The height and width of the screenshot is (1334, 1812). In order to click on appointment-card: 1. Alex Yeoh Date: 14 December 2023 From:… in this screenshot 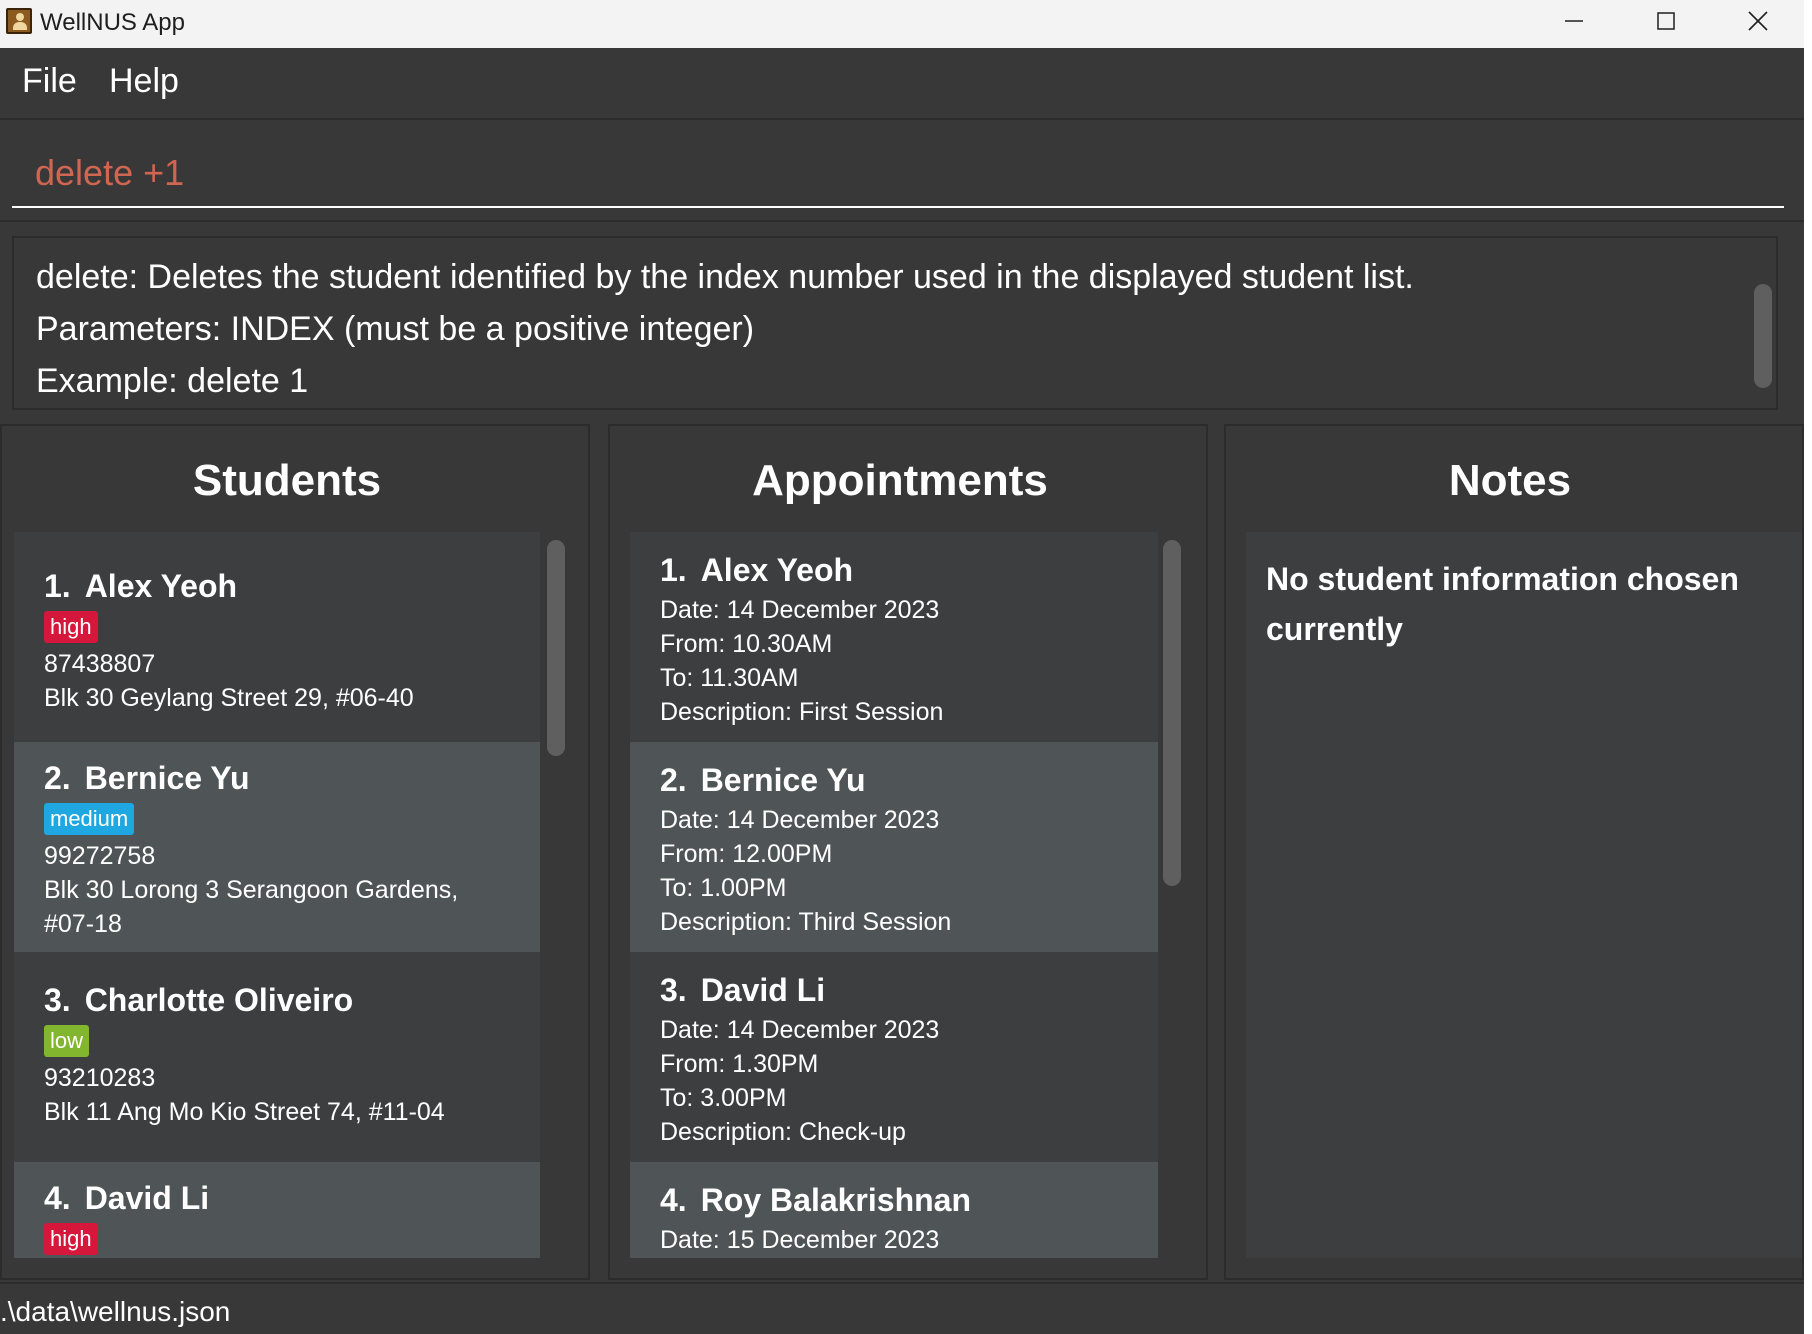, I will do `click(894, 637)`.